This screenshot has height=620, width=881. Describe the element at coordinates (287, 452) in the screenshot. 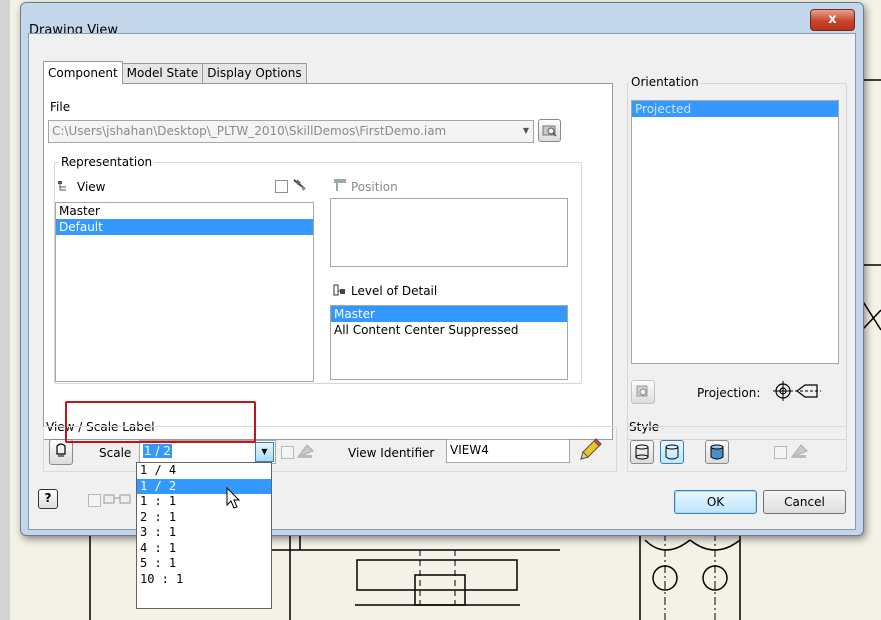

I see `scale-from-base-checkbox` at that location.